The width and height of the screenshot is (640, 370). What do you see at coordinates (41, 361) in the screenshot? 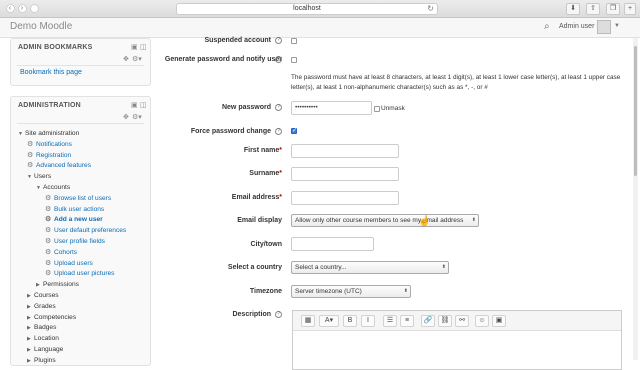
I see `admin-tree-item: ▶ Plugins` at bounding box center [41, 361].